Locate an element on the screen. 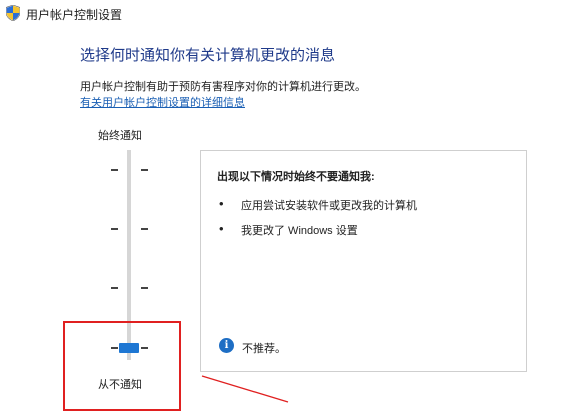 The height and width of the screenshot is (411, 565). highlight-box is located at coordinates (122, 366).